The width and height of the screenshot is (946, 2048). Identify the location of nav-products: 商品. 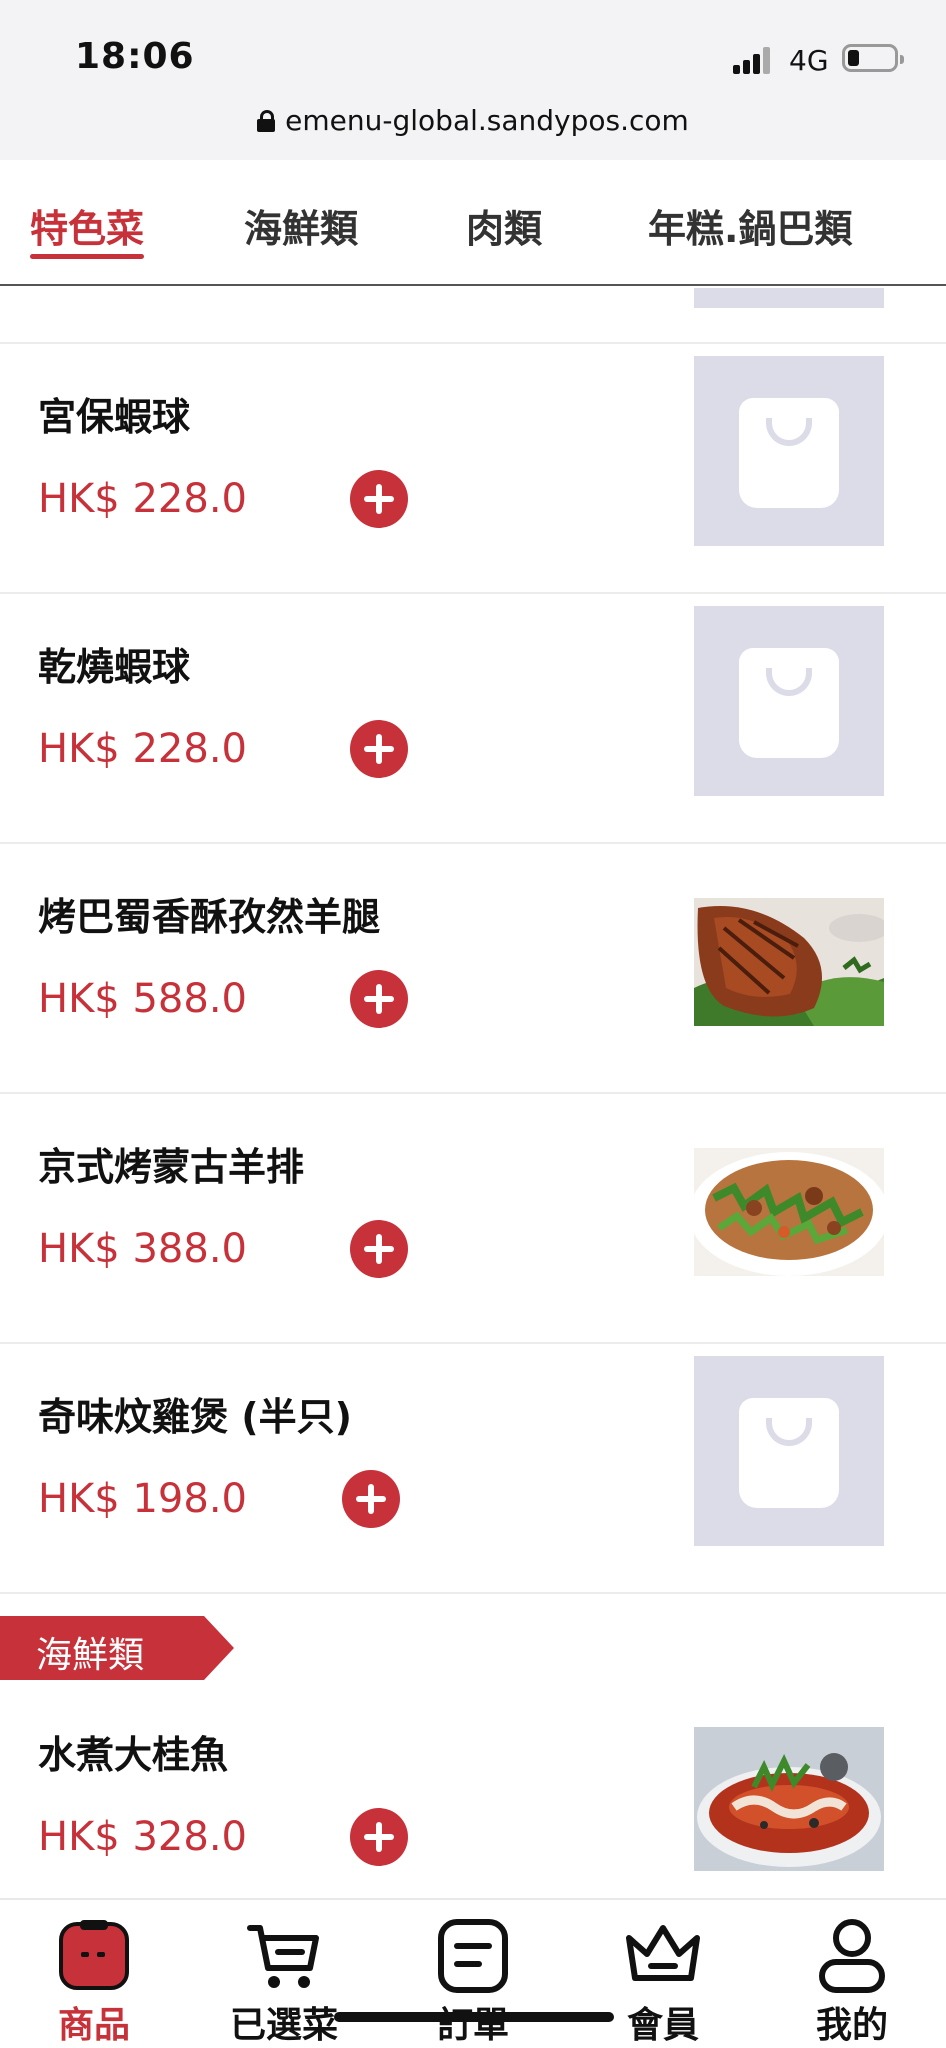
(94, 1974).